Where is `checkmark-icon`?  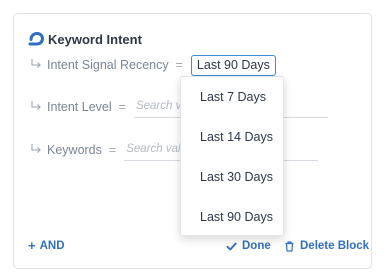
checkmark-icon is located at coordinates (231, 246).